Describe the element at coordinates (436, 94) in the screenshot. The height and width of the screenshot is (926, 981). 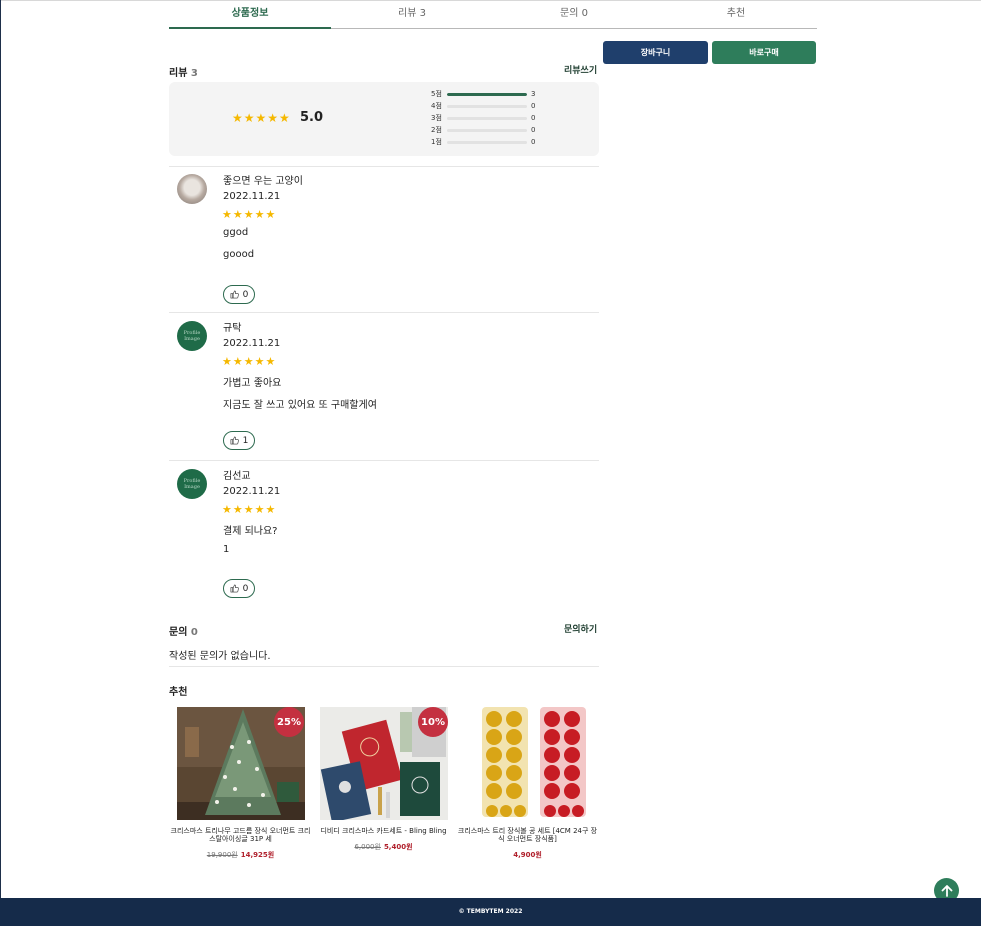
I see `rating-label: 5점` at that location.